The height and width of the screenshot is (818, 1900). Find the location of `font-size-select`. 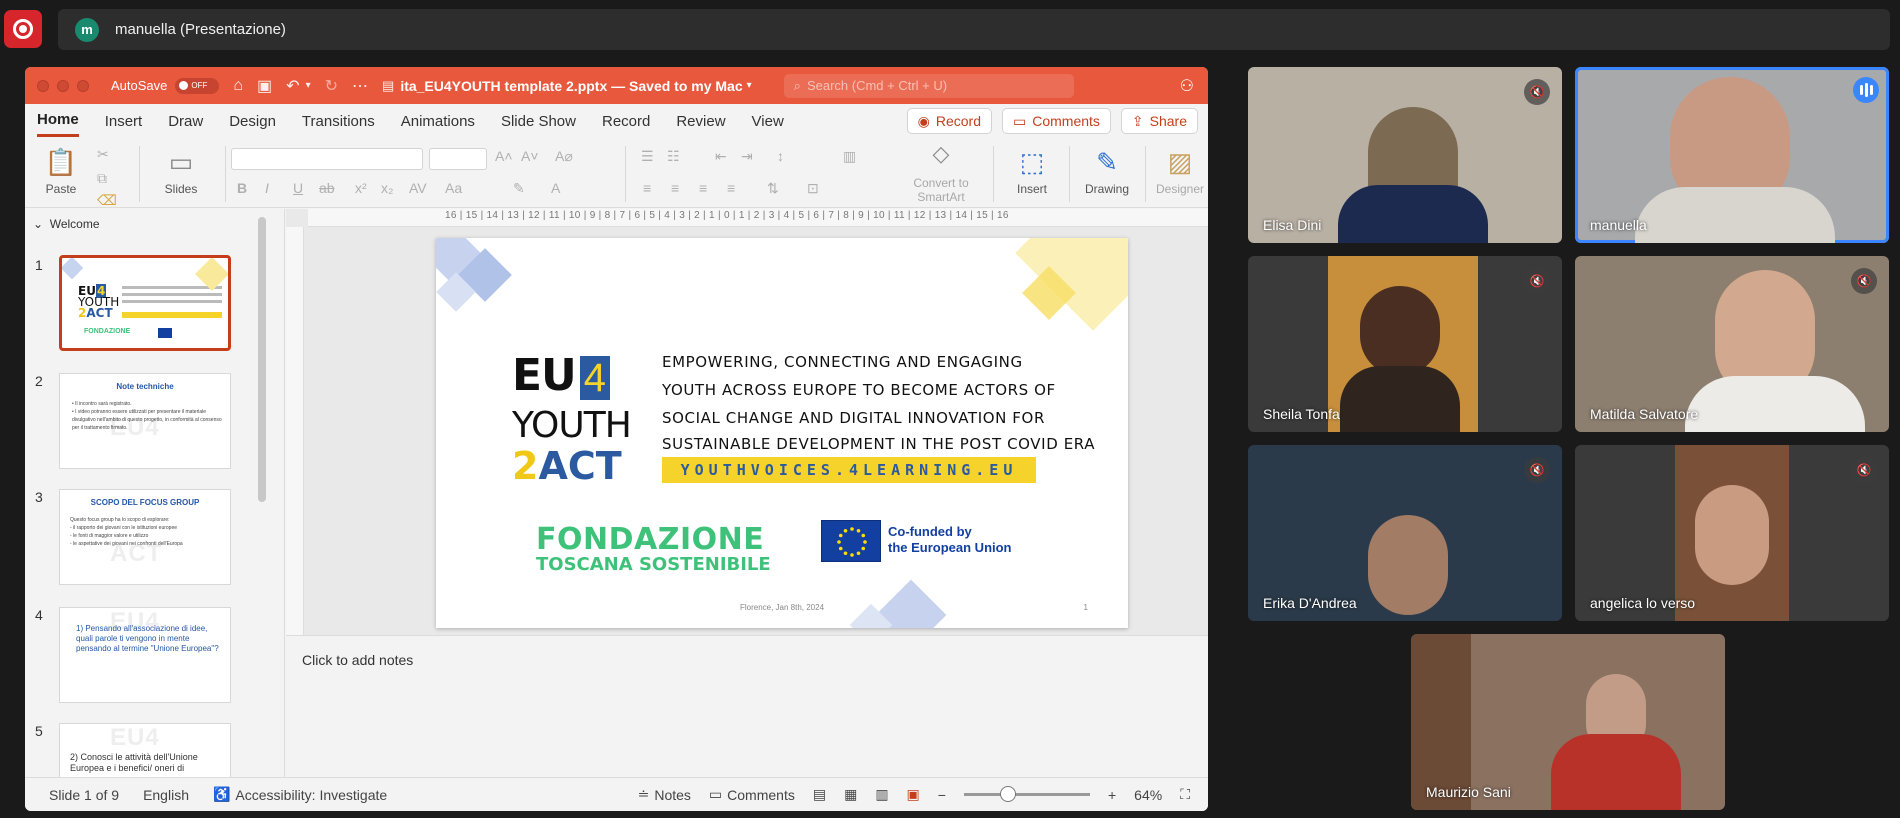

font-size-select is located at coordinates (458, 159).